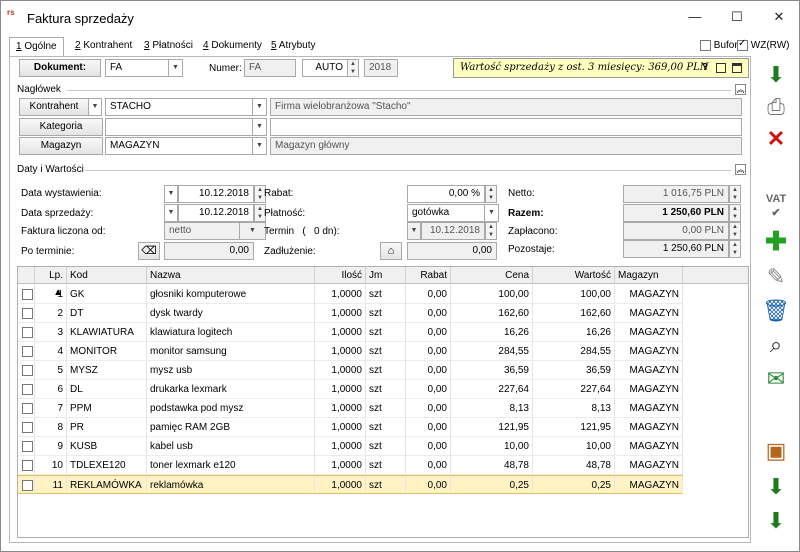  What do you see at coordinates (51, 282) in the screenshot?
I see `header-lp: Lp. ▲` at bounding box center [51, 282].